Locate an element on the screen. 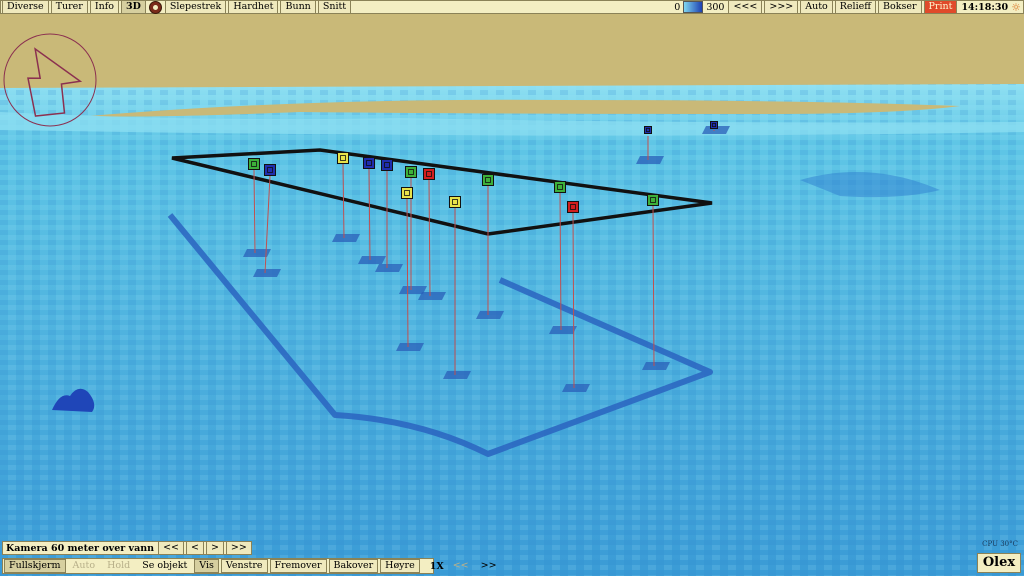 This screenshot has height=576, width=1024. camera-back: < is located at coordinates (194, 548).